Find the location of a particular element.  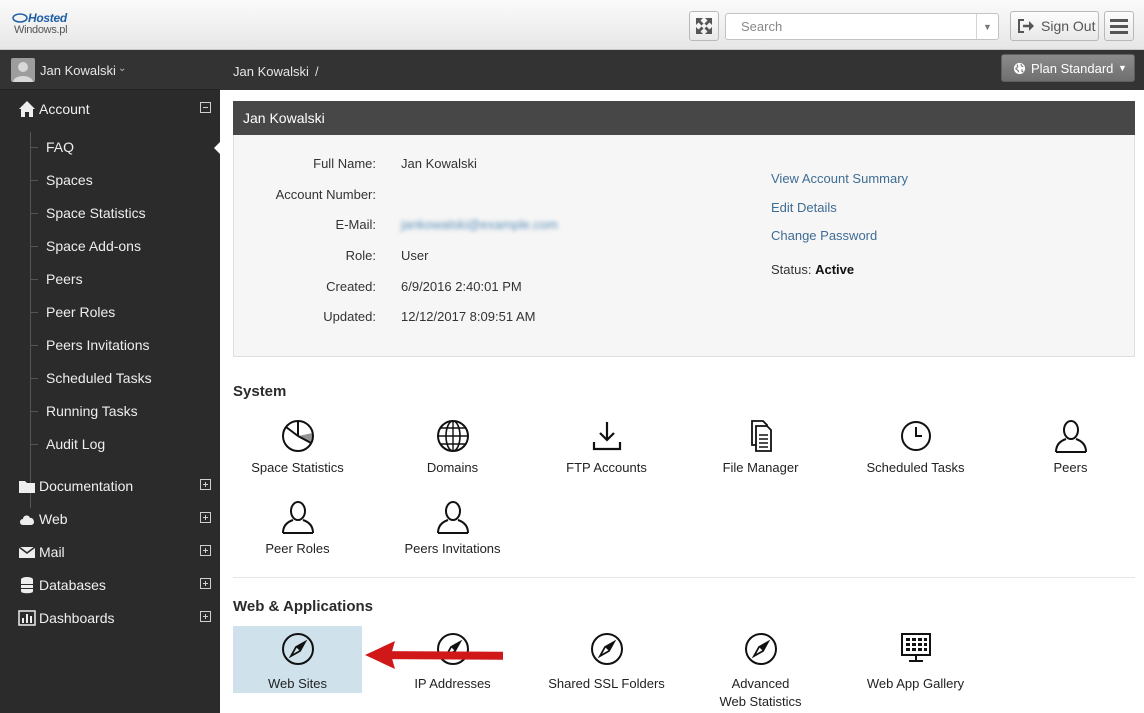

field-label-updated: Updated: is located at coordinates (349, 316).